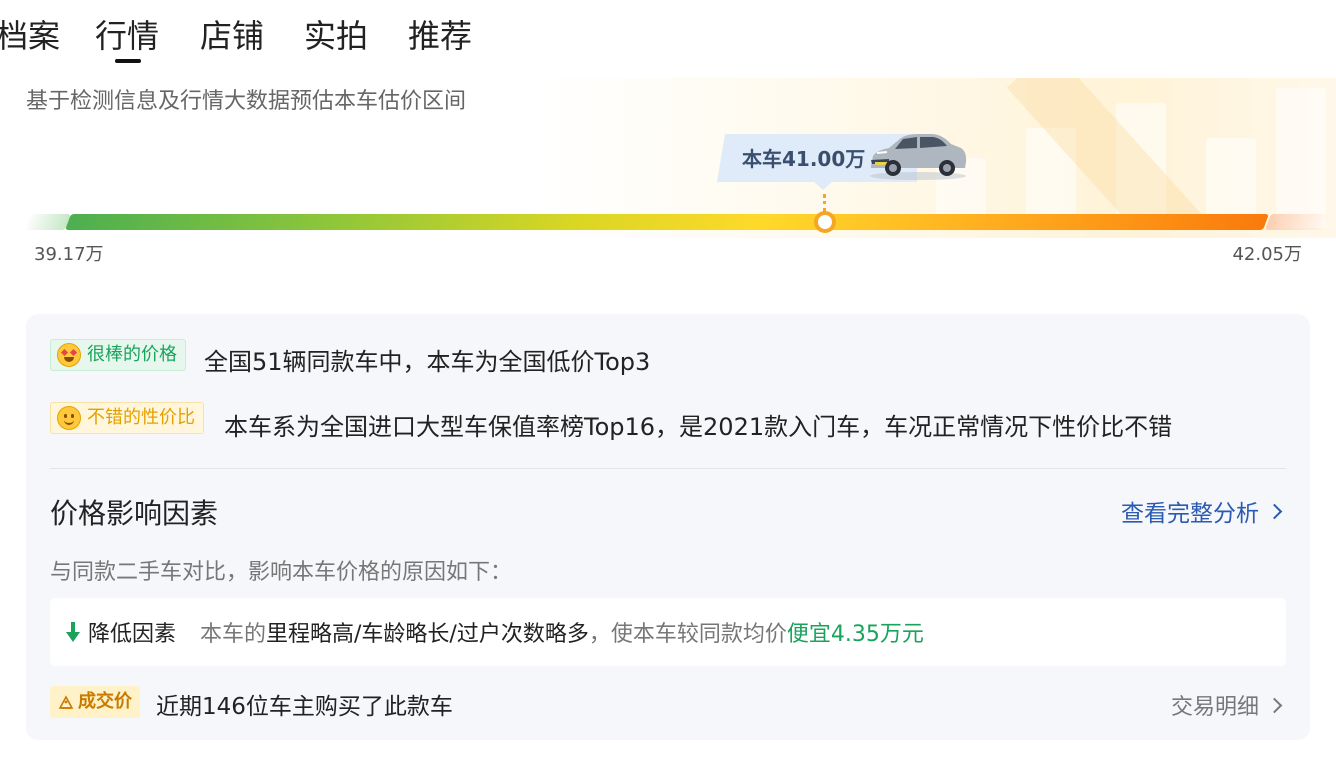  What do you see at coordinates (233, 634) in the screenshot?
I see `factor-prefix: 本车的` at bounding box center [233, 634].